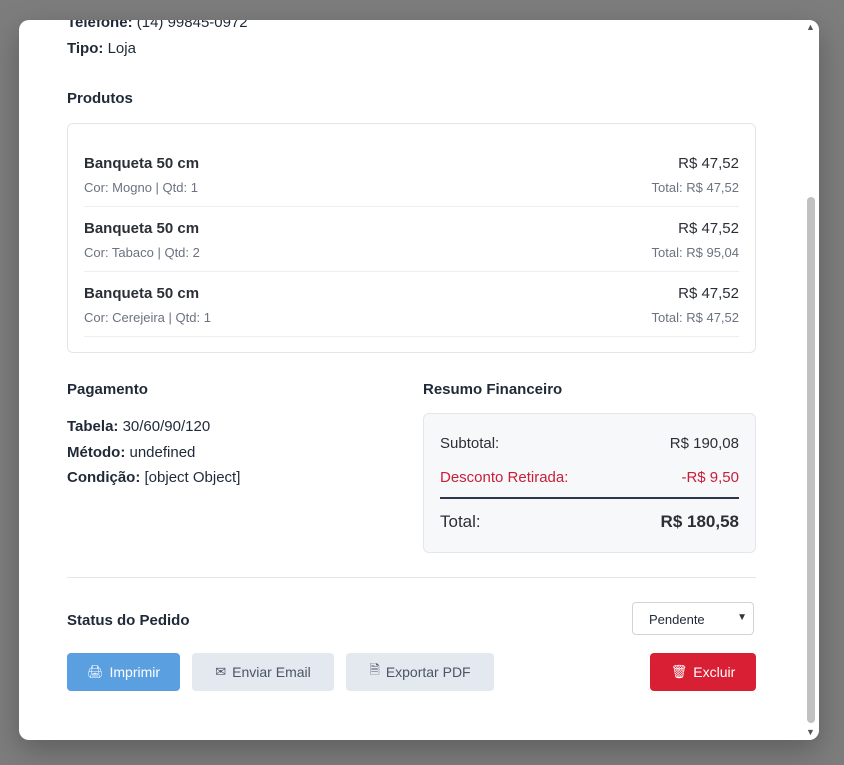 The height and width of the screenshot is (765, 844). Describe the element at coordinates (810, 27) in the screenshot. I see `scroll-up-icon: ▲` at that location.